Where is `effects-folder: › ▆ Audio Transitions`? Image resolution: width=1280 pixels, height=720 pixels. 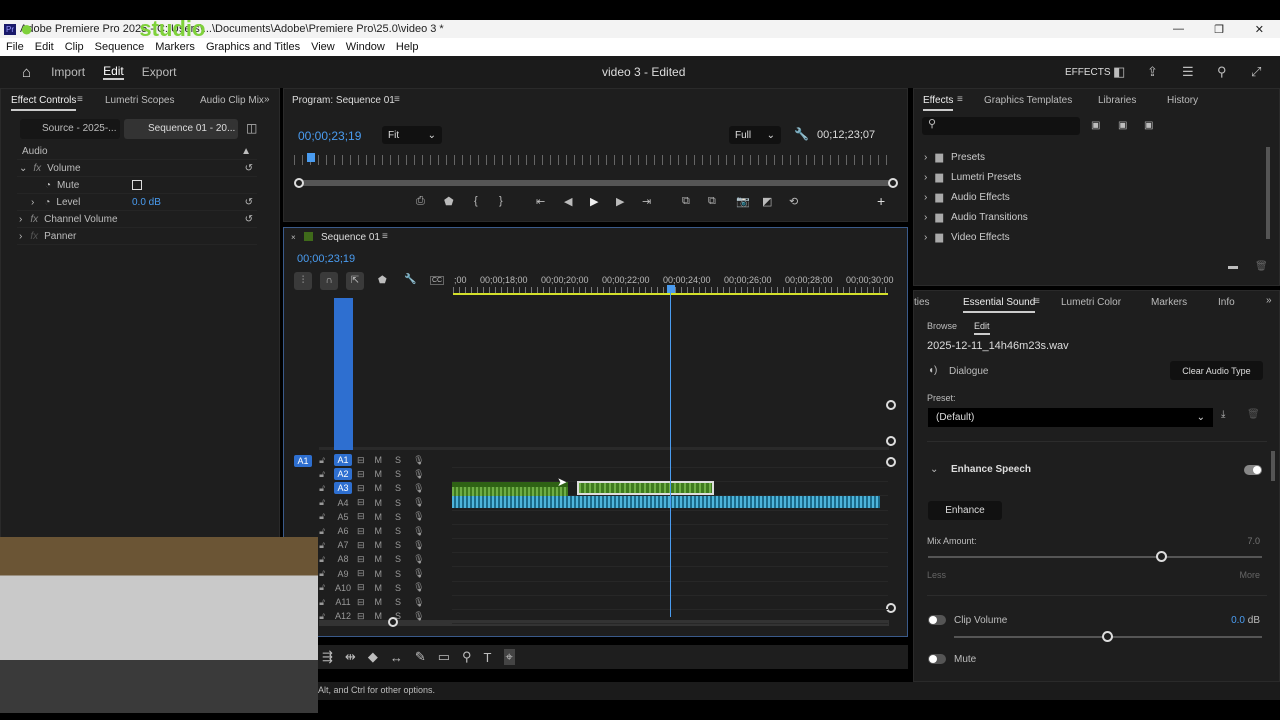
effects-folder: › ▆ Audio Transitions is located at coordinates (1094, 217).